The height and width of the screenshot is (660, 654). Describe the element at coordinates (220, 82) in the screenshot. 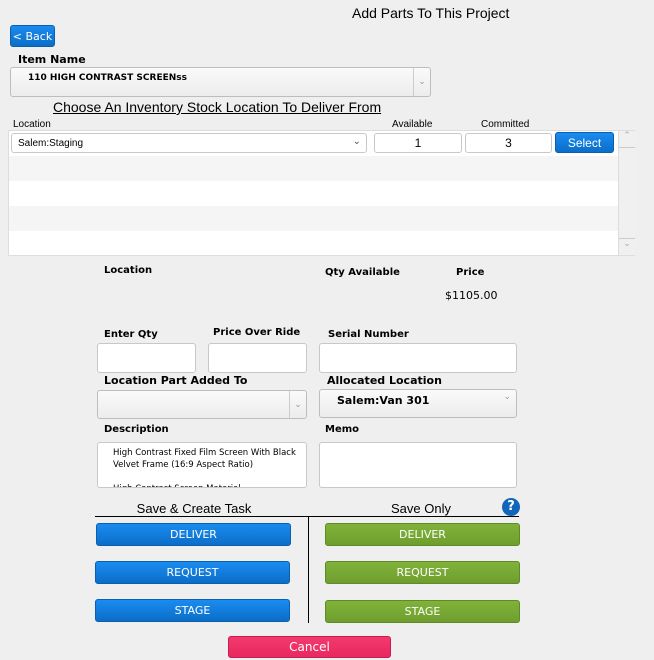

I see `item-name-select: 110 HIGH CONTRAST SCREENss ⌄` at that location.